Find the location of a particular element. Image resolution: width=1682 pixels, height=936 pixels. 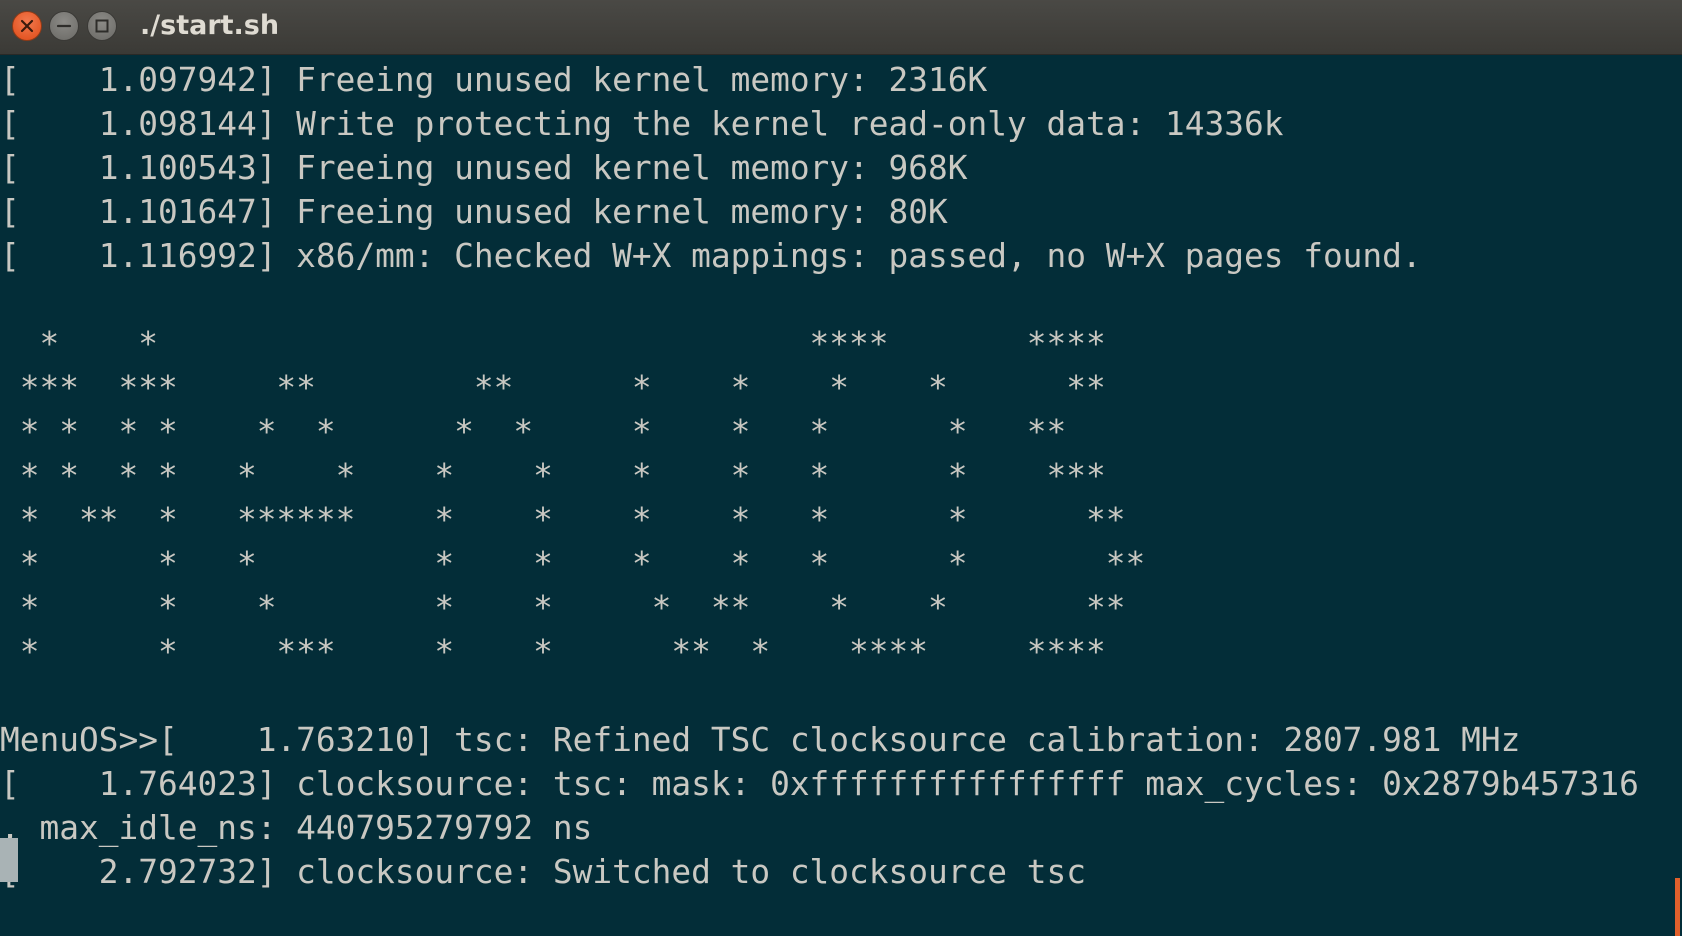

ascii-art-line: * * * * * * * * * ** is located at coordinates (573, 564).